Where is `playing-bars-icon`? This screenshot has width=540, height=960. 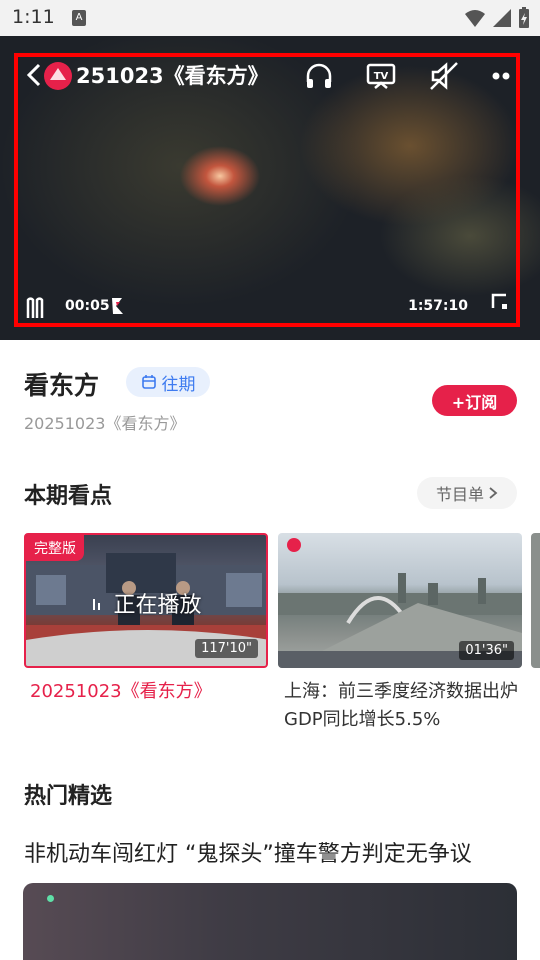 playing-bars-icon is located at coordinates (97, 604).